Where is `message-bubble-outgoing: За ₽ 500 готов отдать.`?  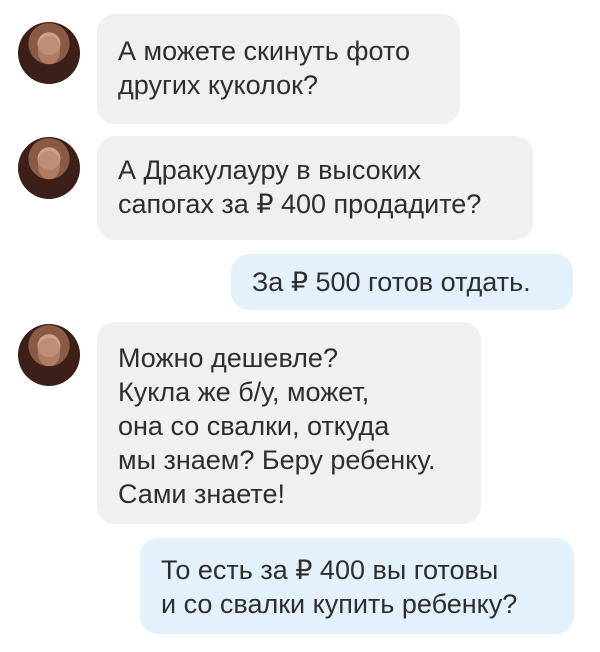
message-bubble-outgoing: За ₽ 500 готов отдать. is located at coordinates (402, 282).